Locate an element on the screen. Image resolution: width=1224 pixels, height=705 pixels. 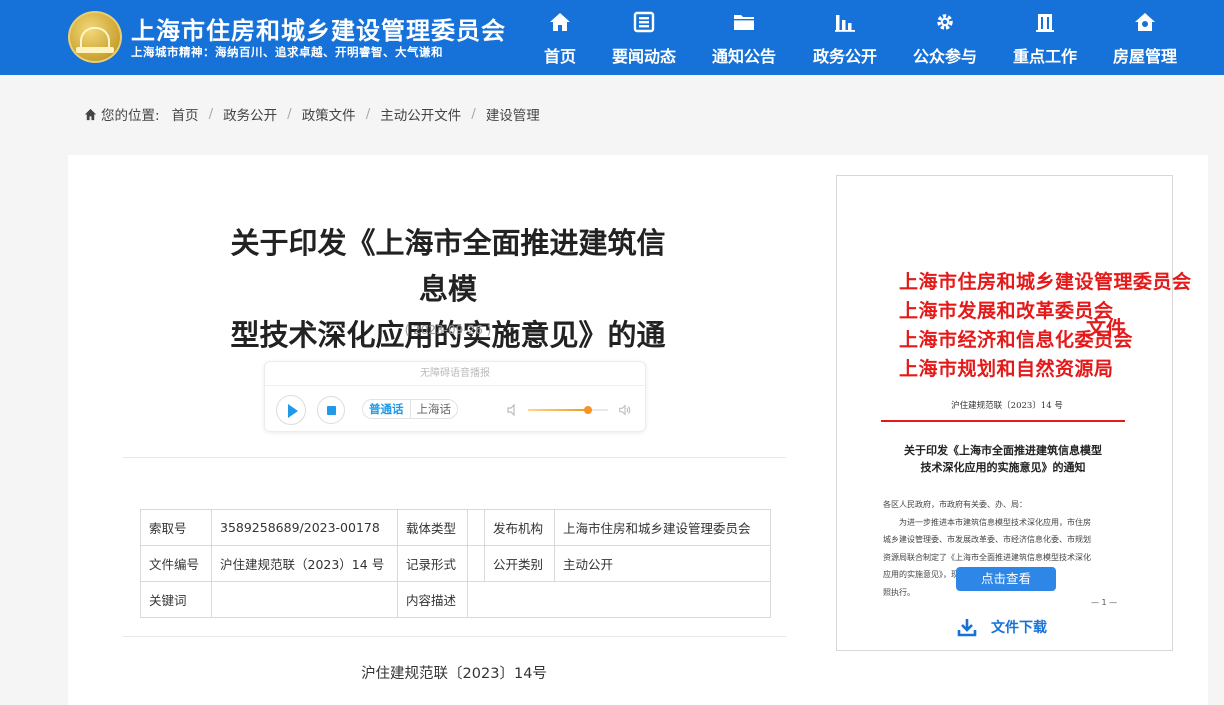
meta-label: 发布机构 is located at coordinates (519, 527).